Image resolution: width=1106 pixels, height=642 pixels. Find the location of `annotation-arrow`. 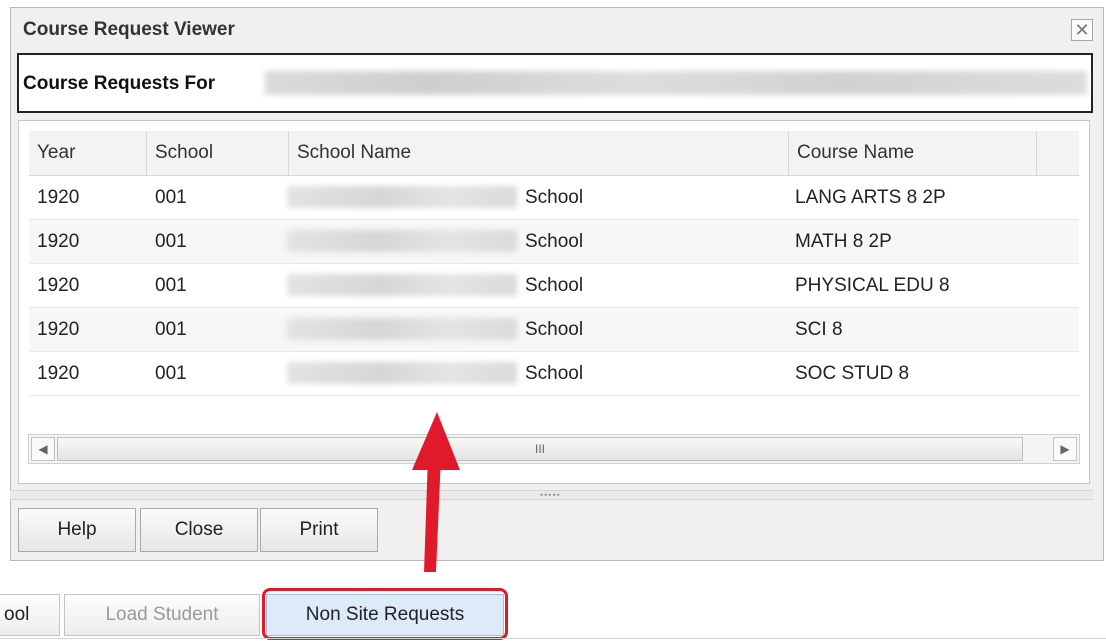

annotation-arrow is located at coordinates (436, 492).